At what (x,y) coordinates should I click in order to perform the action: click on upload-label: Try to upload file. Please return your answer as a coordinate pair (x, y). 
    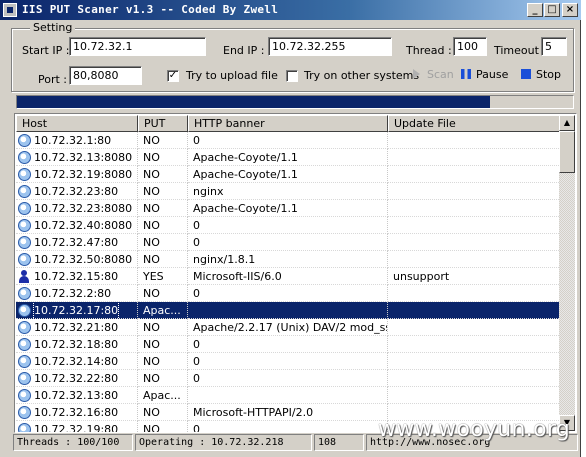
    Looking at the image, I should click on (232, 75).